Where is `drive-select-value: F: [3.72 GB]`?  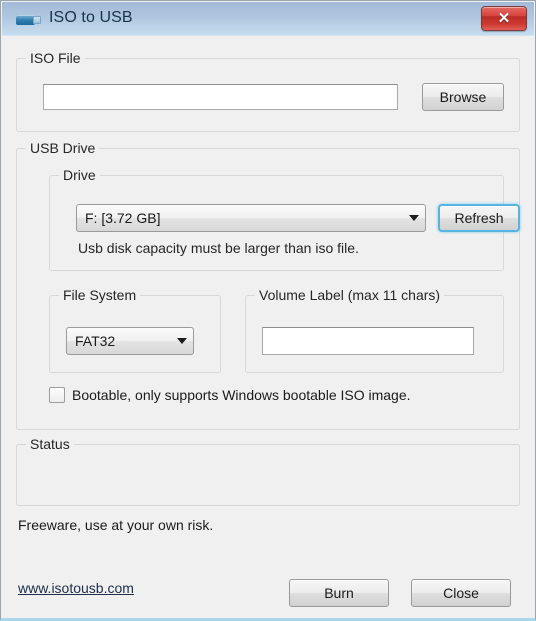 drive-select-value: F: [3.72 GB] is located at coordinates (123, 218).